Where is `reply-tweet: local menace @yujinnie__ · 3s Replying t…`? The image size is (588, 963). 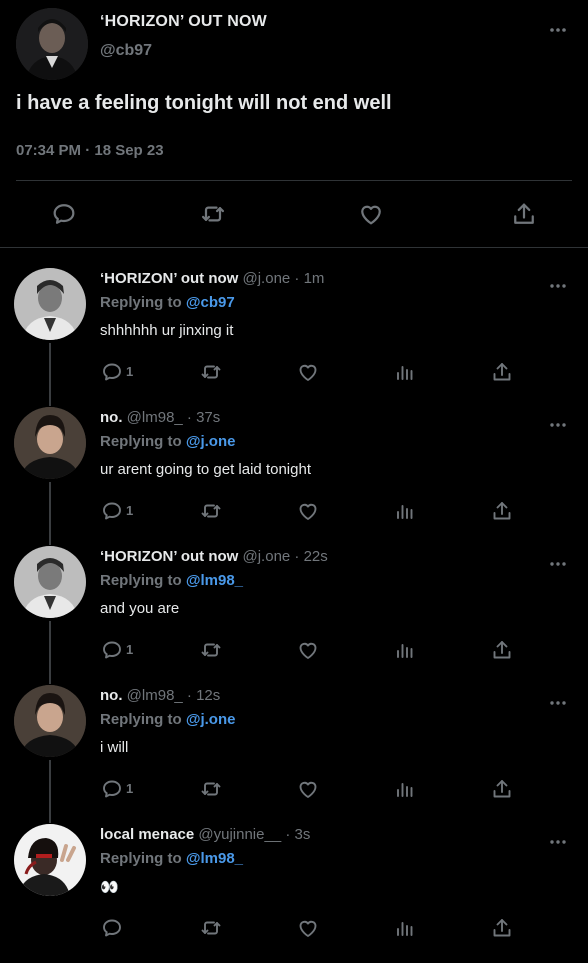
reply-tweet: local menace @yujinnie__ · 3s Replying t… is located at coordinates (294, 893).